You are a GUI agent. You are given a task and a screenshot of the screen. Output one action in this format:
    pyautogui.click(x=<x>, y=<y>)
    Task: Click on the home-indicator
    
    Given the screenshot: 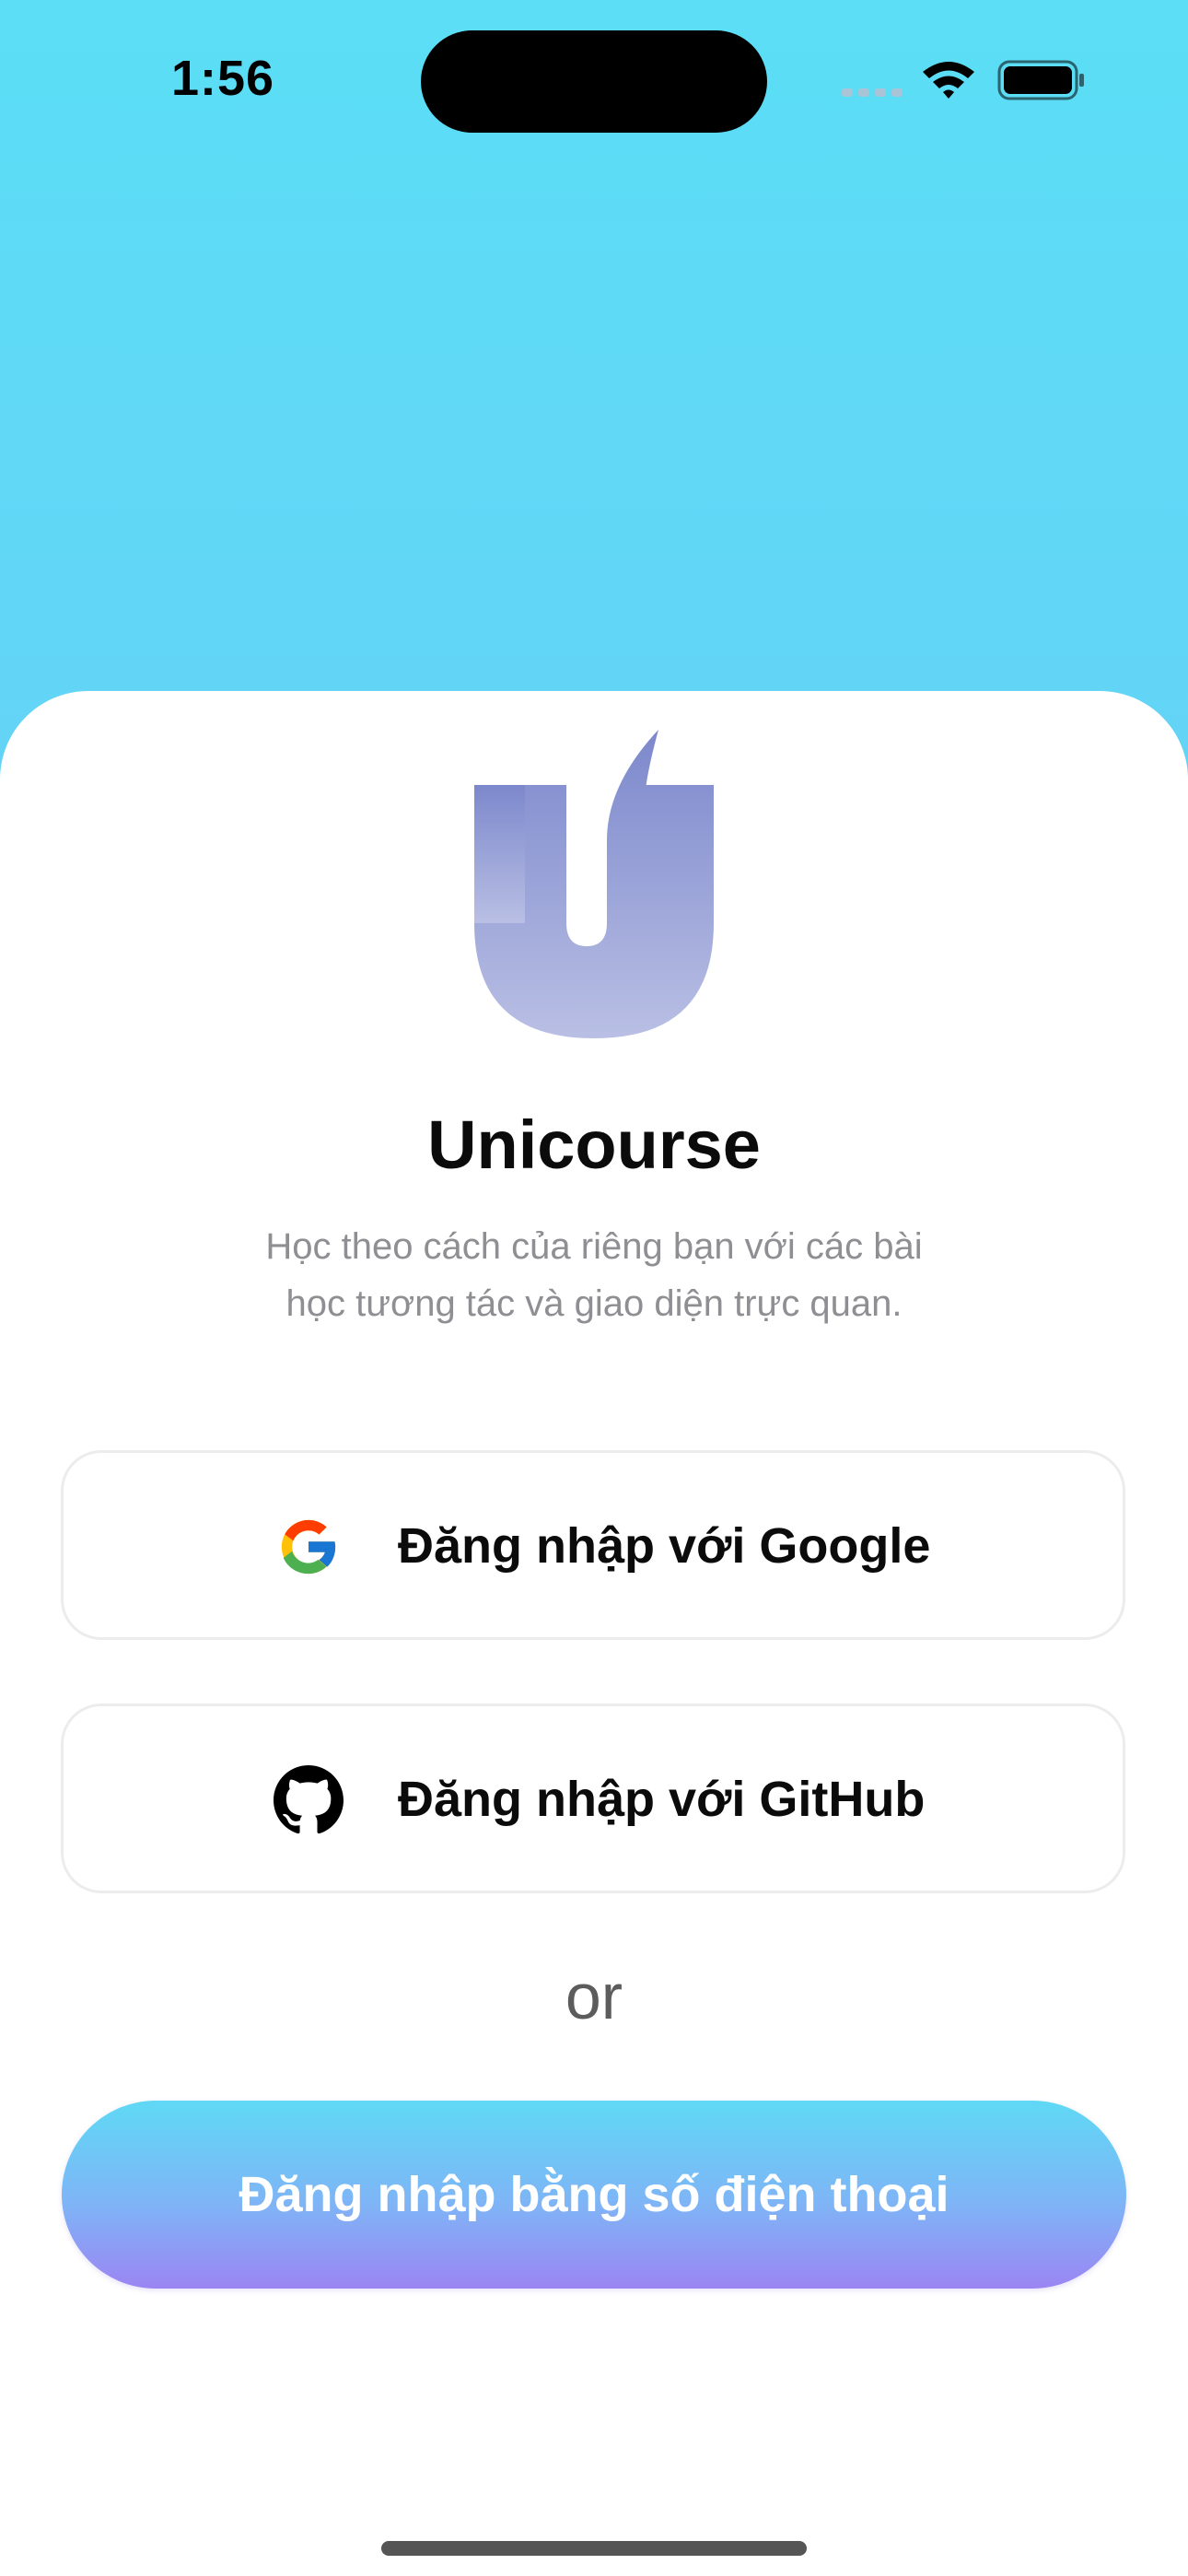 What is the action you would take?
    pyautogui.click(x=594, y=2548)
    